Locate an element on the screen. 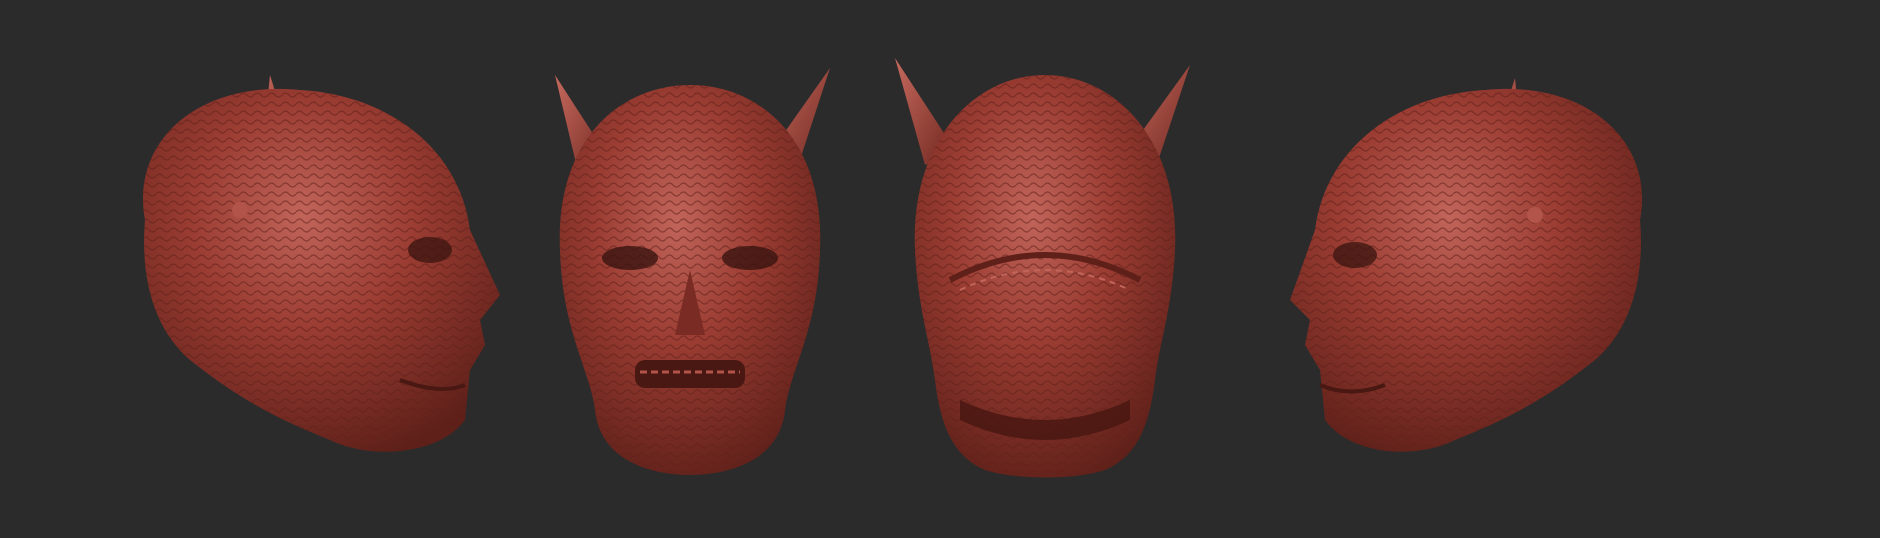  demon-head-right-profile is located at coordinates (1466, 265).